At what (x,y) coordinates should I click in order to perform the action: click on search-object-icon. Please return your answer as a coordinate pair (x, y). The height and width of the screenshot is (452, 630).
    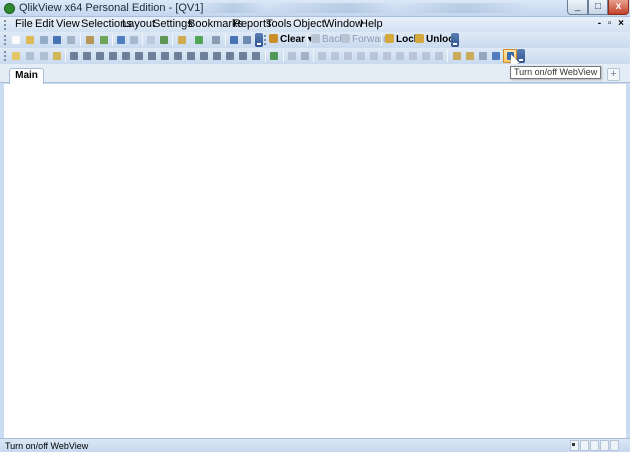
    Looking at the image, I should click on (230, 56).